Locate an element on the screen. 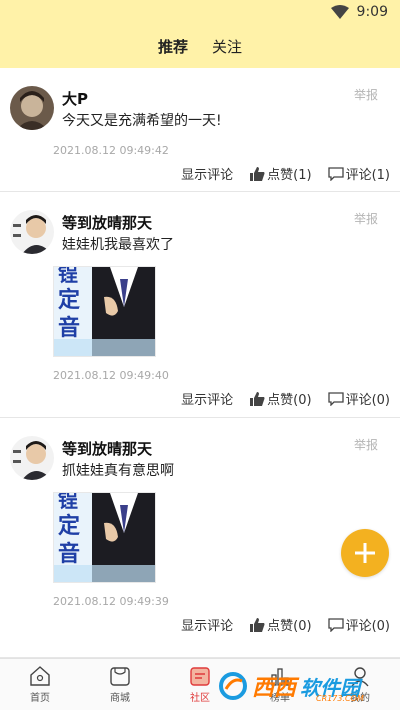 The width and height of the screenshot is (400, 710). new-post-button is located at coordinates (365, 553).